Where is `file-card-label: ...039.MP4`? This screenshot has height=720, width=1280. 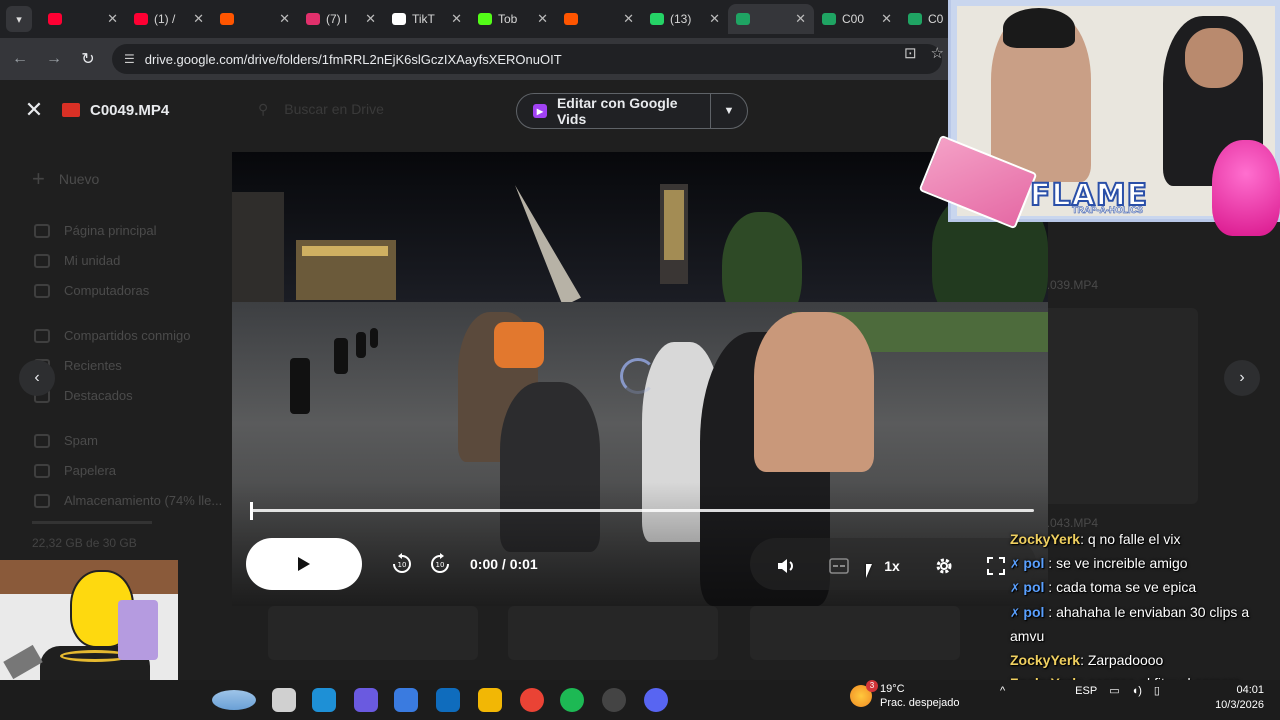 file-card-label: ...039.MP4 is located at coordinates (1069, 285).